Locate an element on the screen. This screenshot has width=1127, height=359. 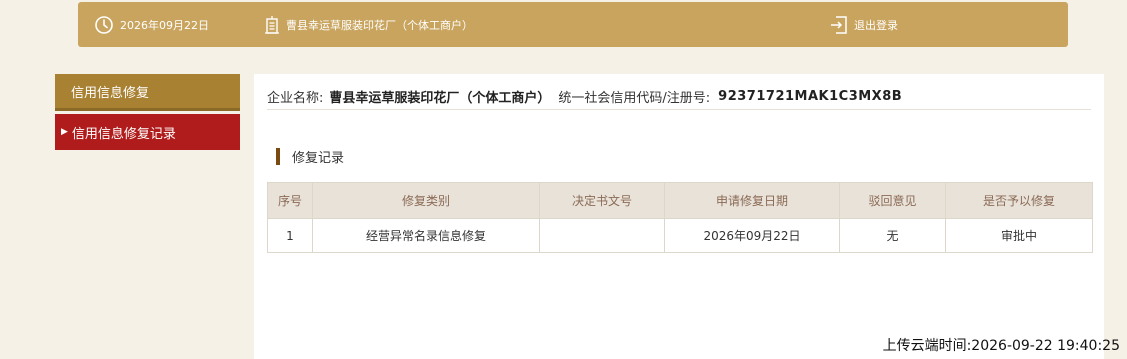
sidebar: 信用信息修复 ▶ 信用信息修复记录 is located at coordinates (147, 112).